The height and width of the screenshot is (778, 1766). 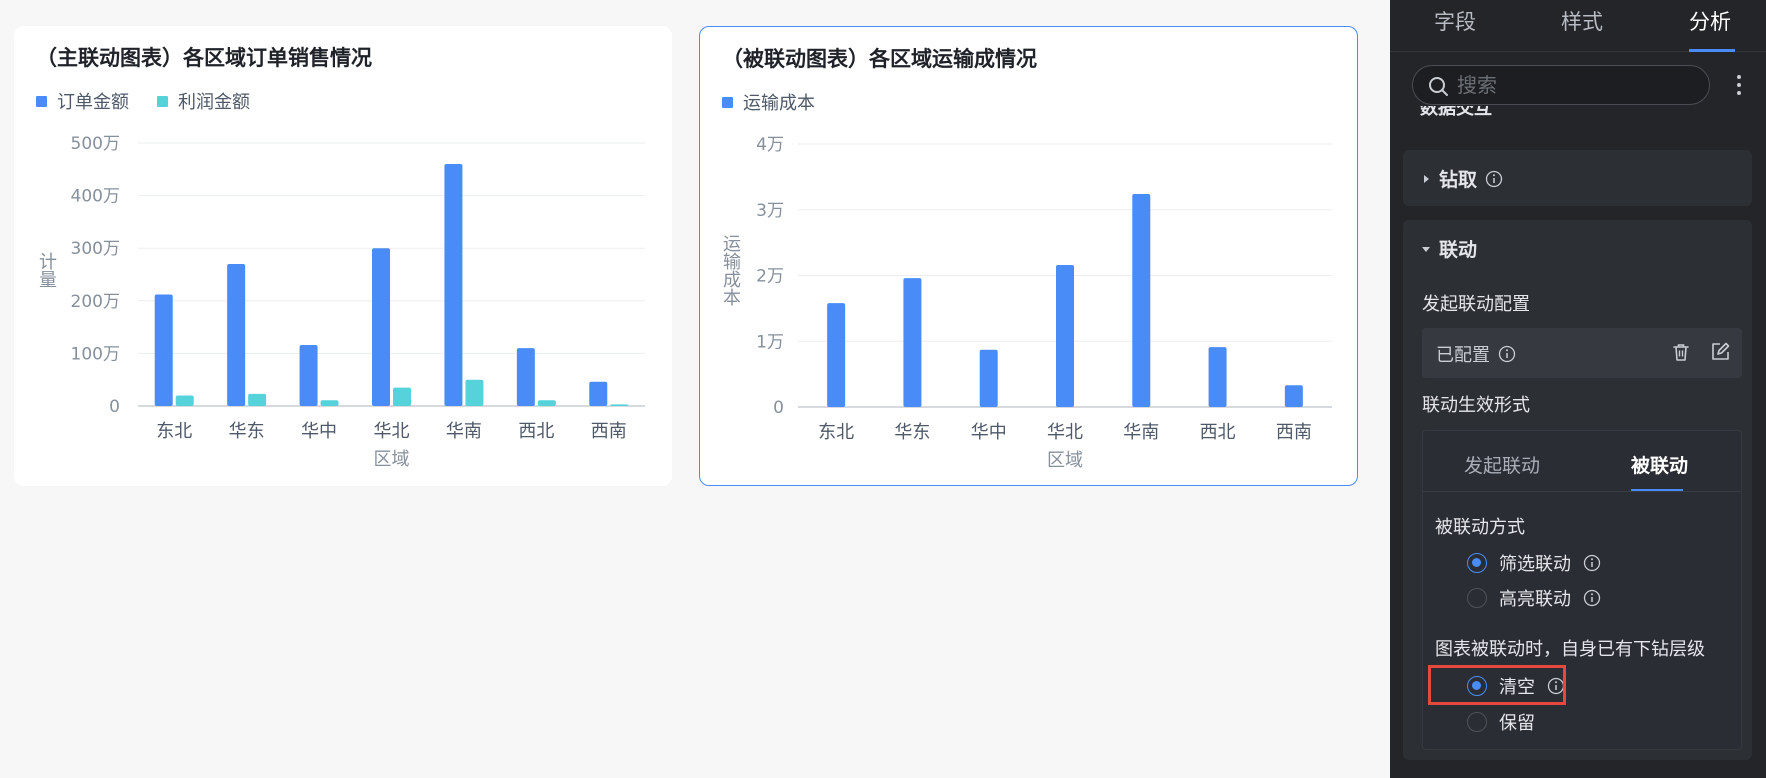 What do you see at coordinates (1582, 491) in the screenshot?
I see `mode-divider` at bounding box center [1582, 491].